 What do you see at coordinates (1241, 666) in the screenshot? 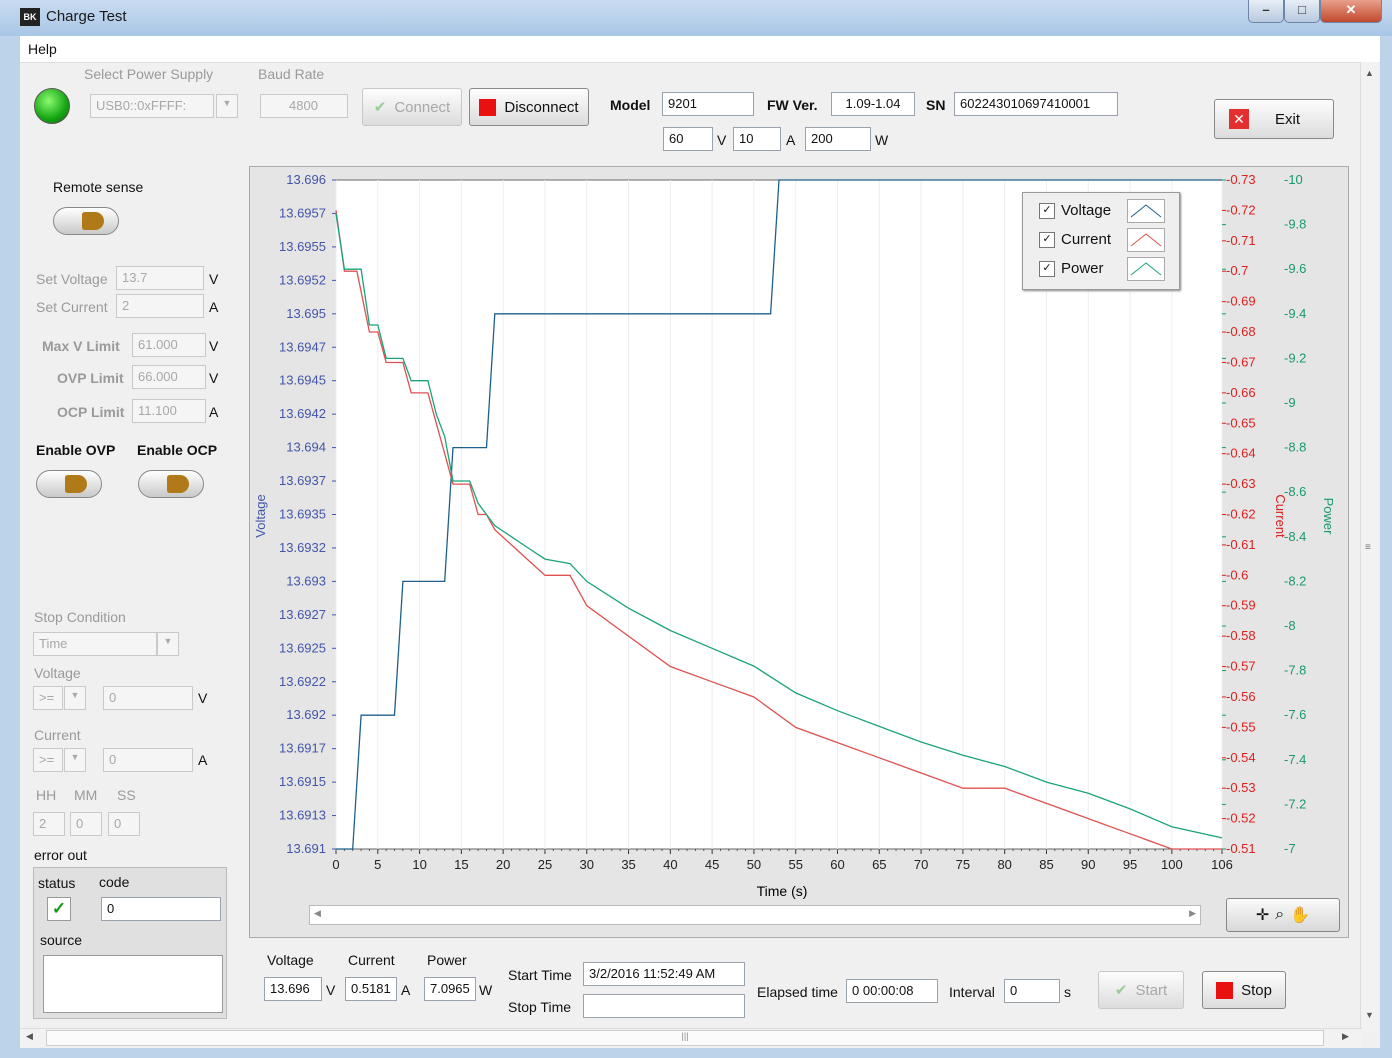
I see `y-tick-label: -0.57` at bounding box center [1241, 666].